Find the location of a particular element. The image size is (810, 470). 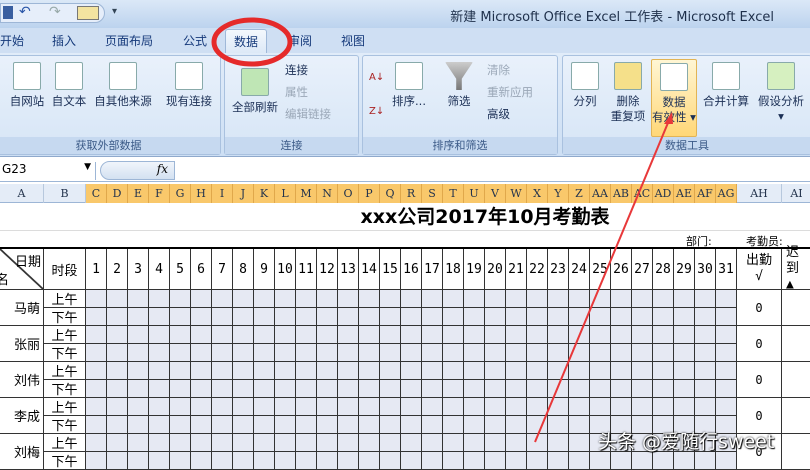

customize-qat-icon: ▾ is located at coordinates (114, 11).